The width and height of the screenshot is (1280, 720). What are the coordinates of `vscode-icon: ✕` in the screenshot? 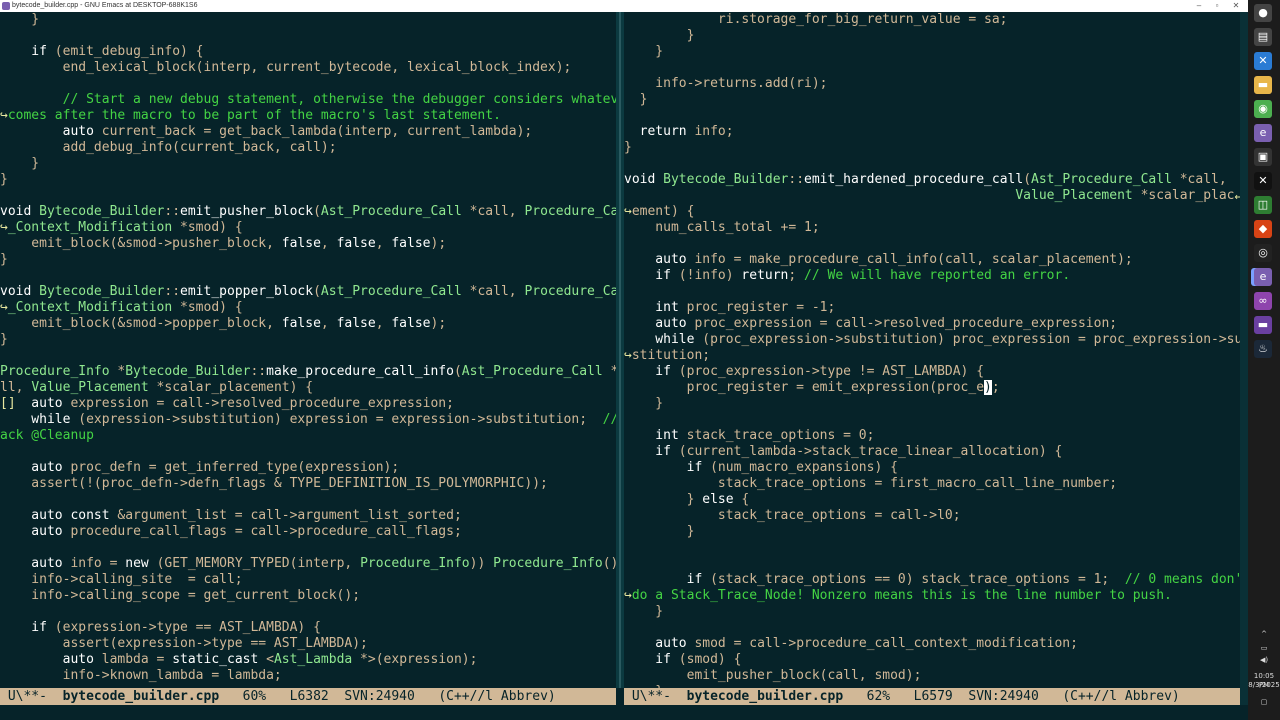 It's located at (1263, 61).